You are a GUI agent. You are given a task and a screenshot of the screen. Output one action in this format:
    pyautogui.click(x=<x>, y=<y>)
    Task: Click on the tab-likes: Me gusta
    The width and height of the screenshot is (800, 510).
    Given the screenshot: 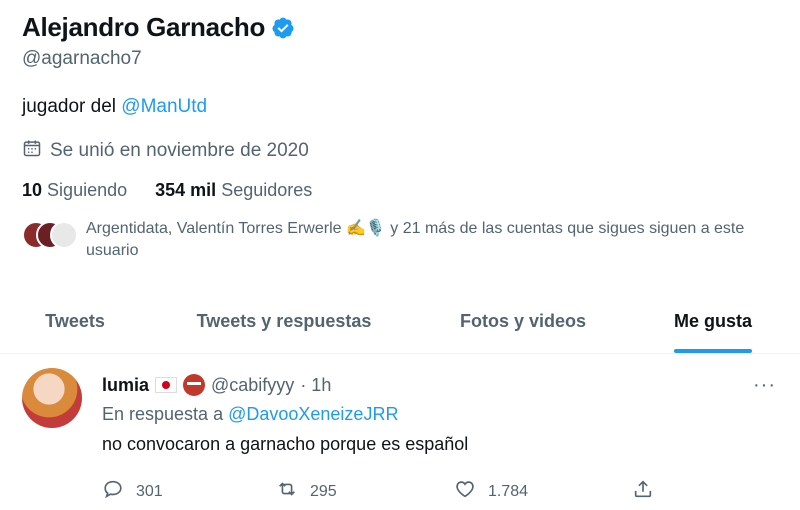 What is the action you would take?
    pyautogui.click(x=713, y=321)
    